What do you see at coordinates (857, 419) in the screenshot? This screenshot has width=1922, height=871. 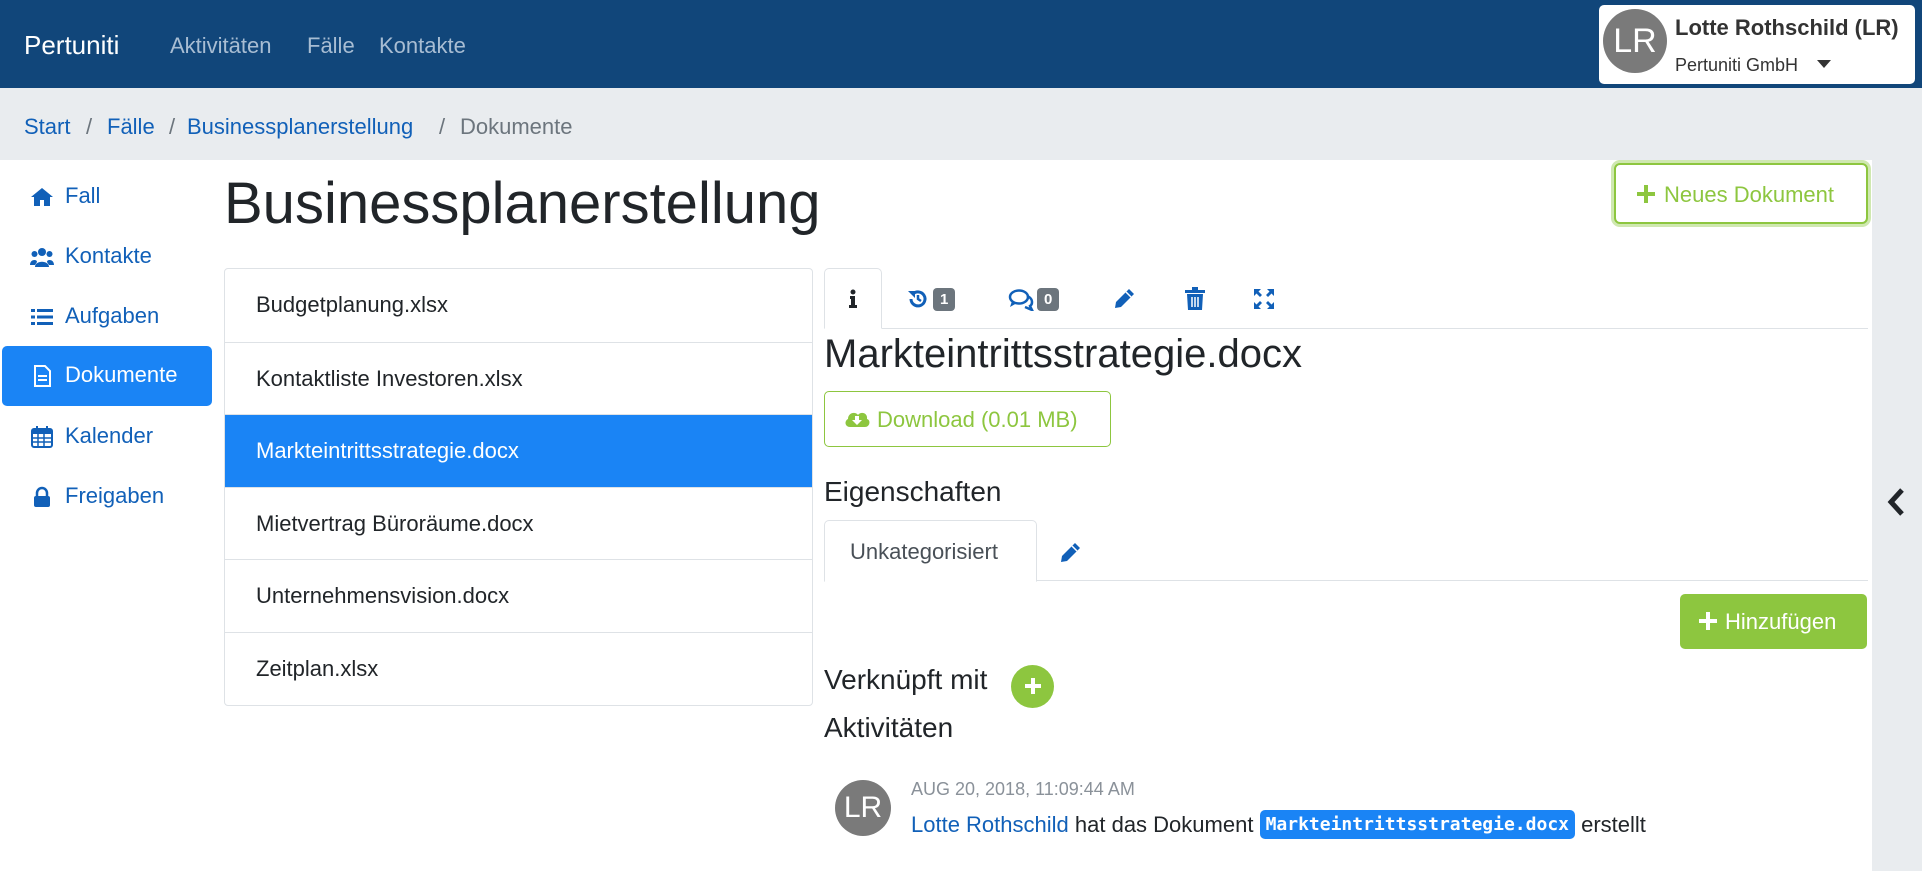 I see `cloud-download-icon` at bounding box center [857, 419].